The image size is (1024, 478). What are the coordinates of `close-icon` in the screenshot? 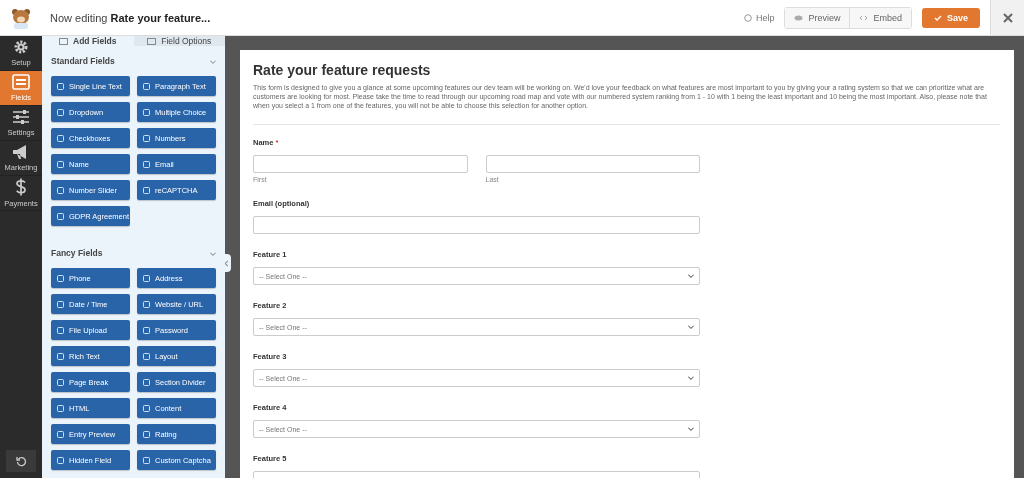 It's located at (1007, 17).